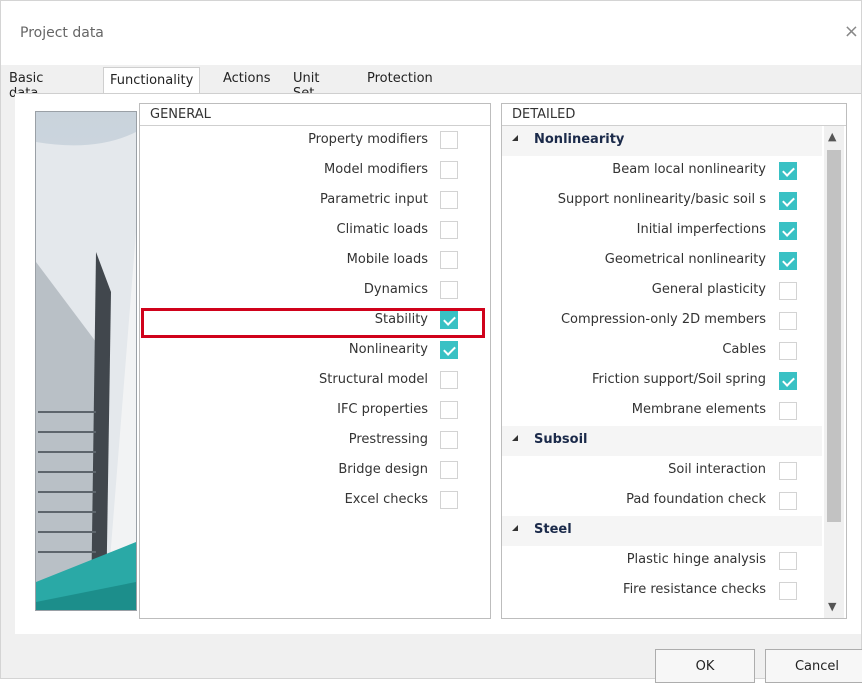  I want to click on detailed-group-row: Steel, so click(662, 531).